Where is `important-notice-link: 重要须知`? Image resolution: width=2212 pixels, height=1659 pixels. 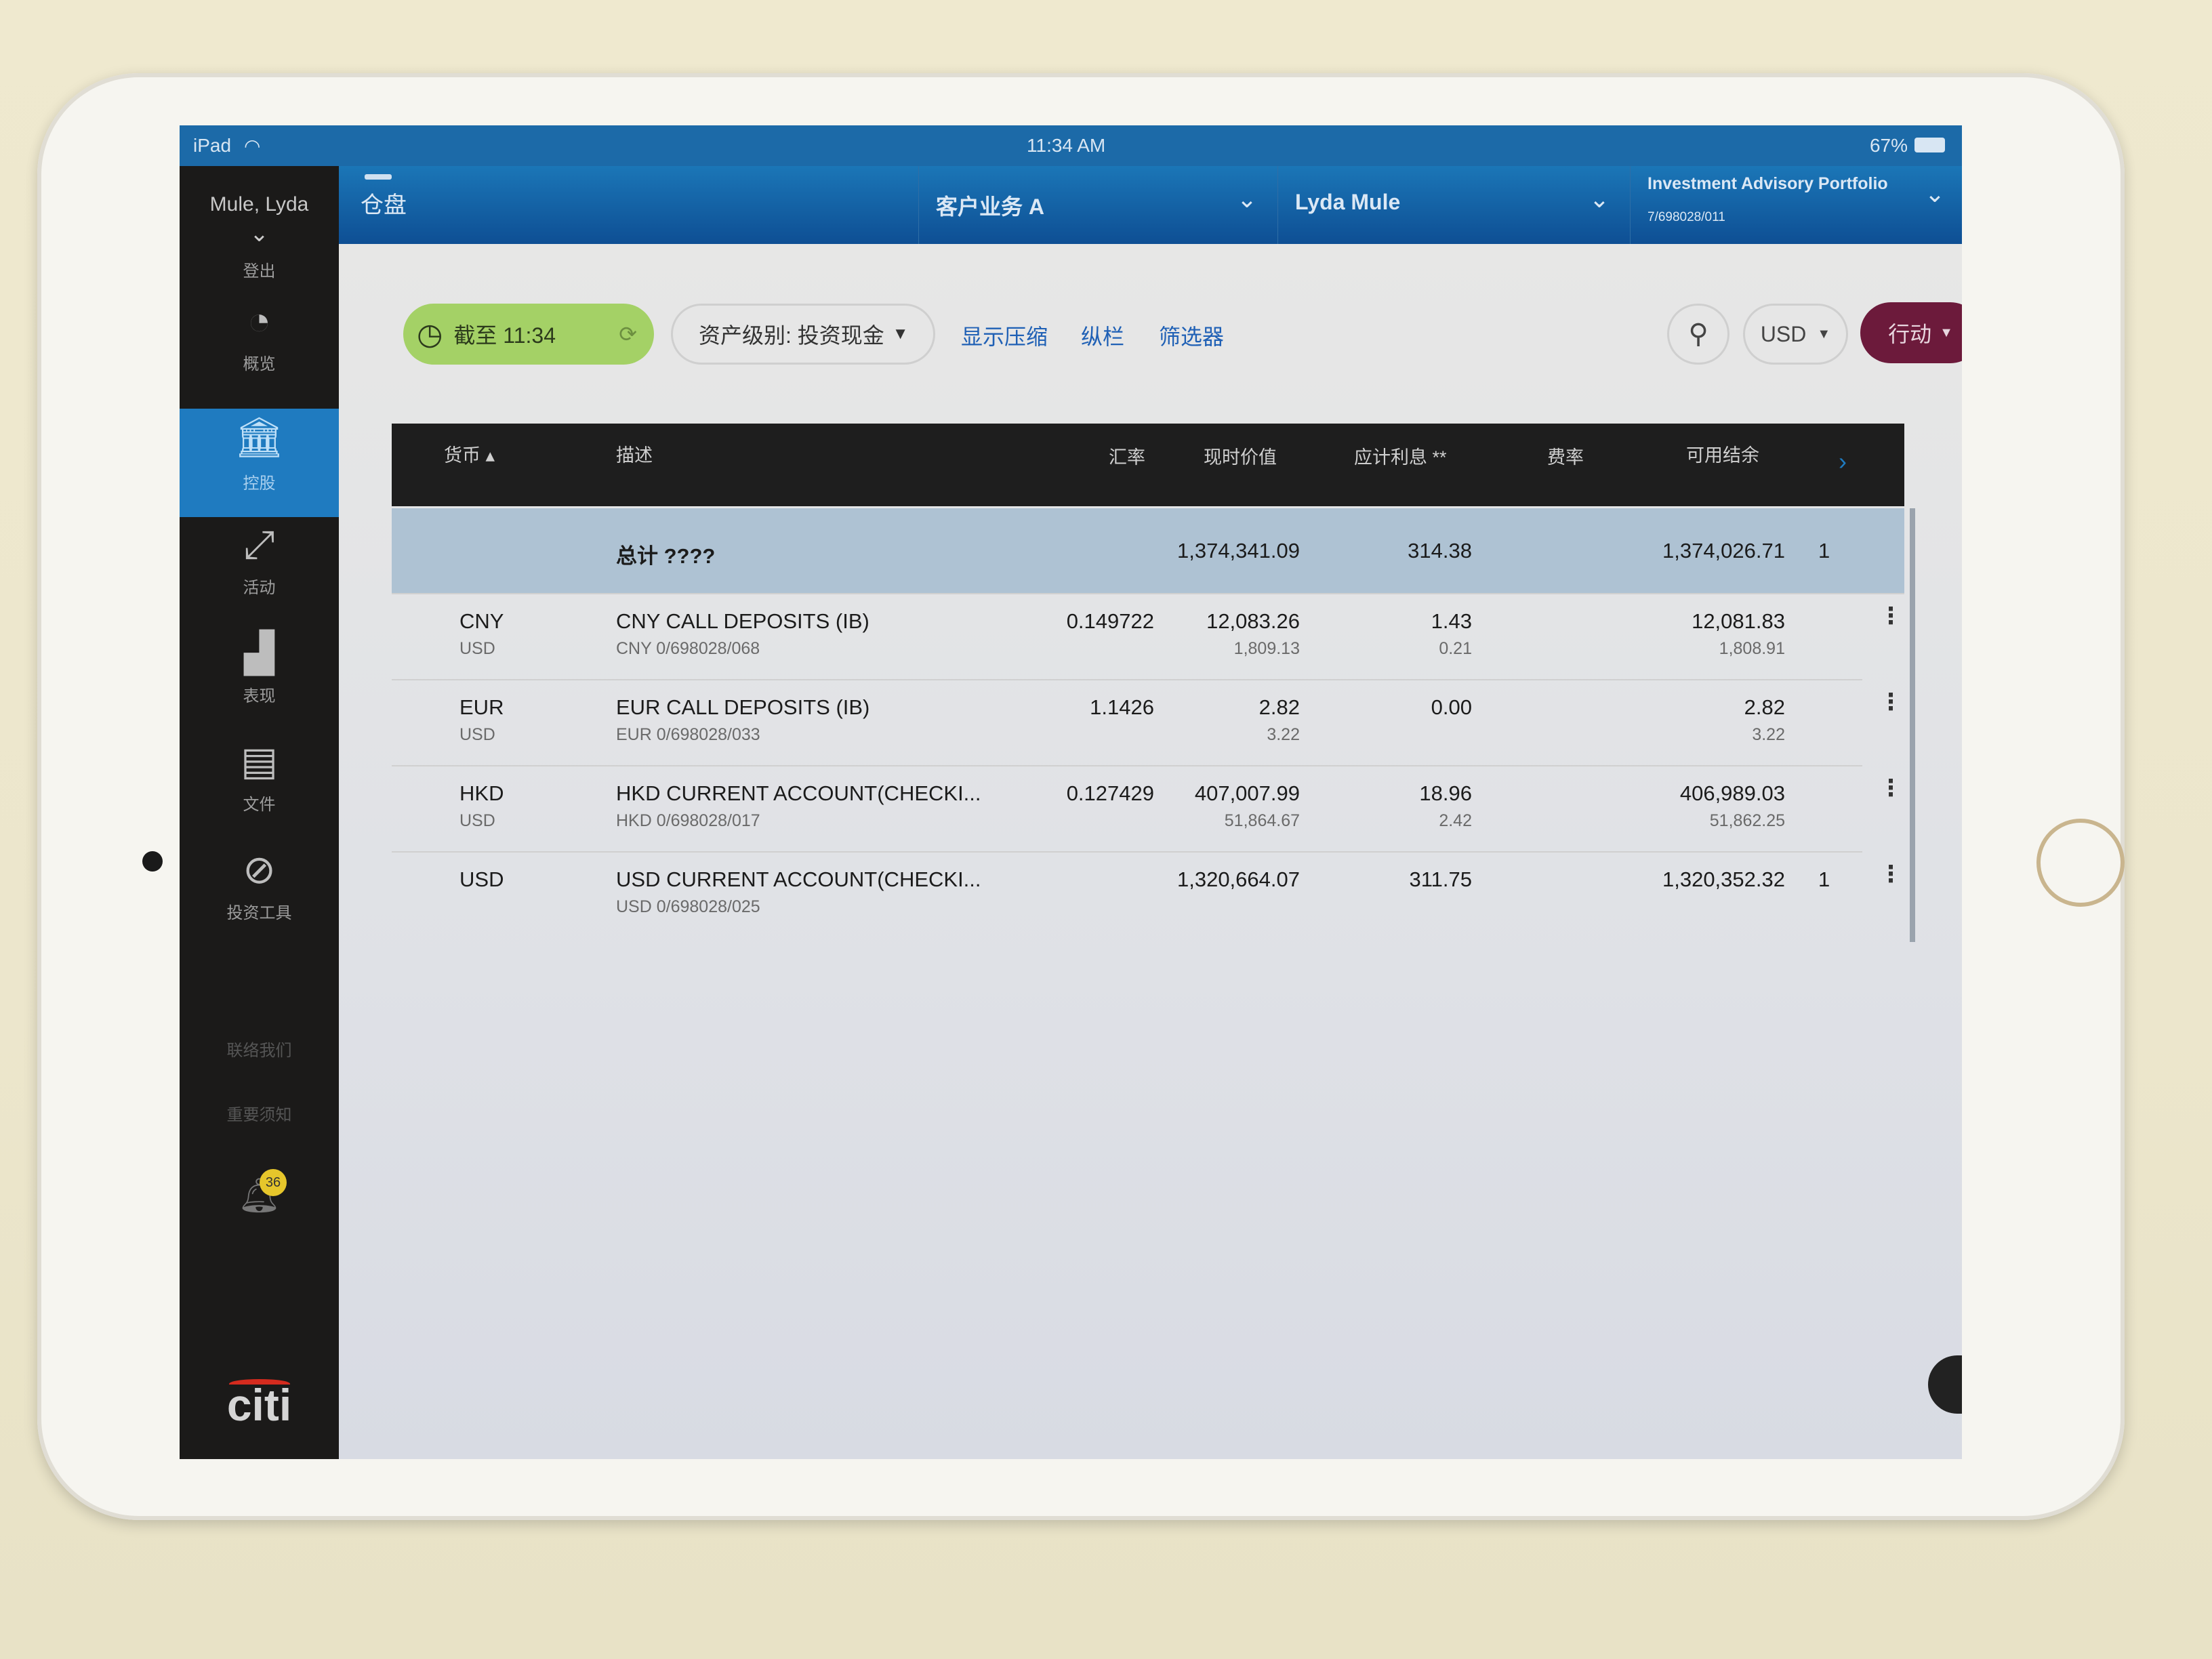 important-notice-link: 重要须知 is located at coordinates (259, 1113).